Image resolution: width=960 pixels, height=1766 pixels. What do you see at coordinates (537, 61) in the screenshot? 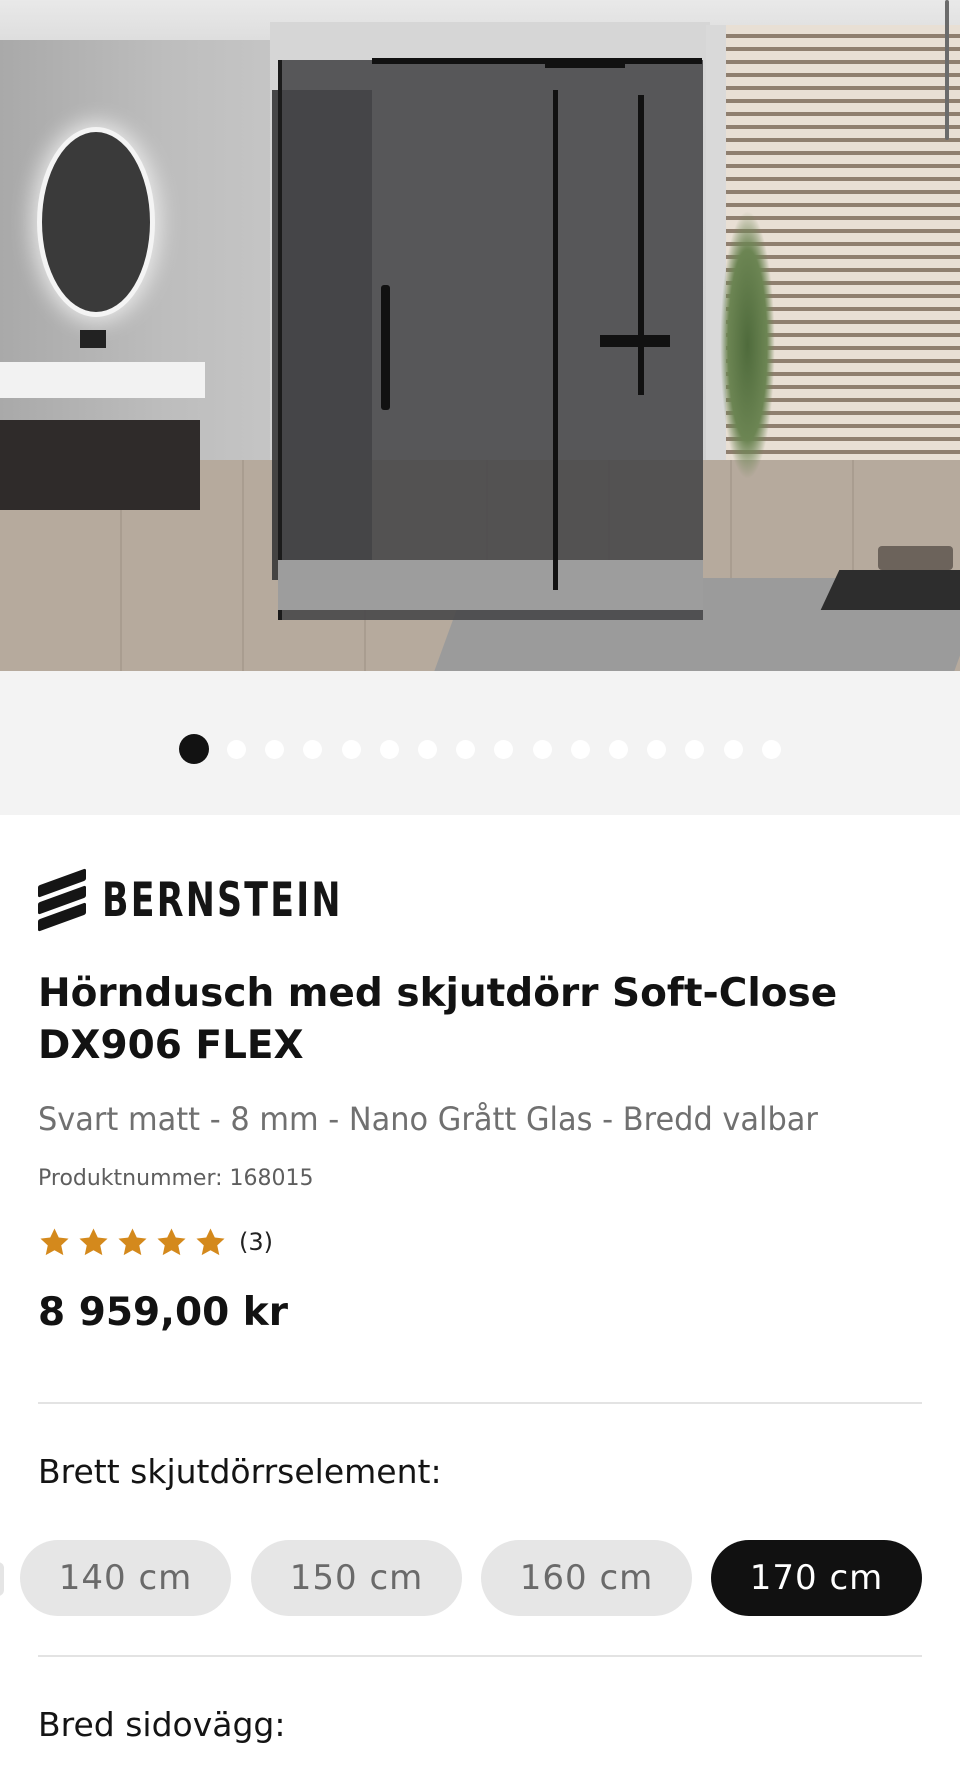
I see `image-frame-rail` at bounding box center [537, 61].